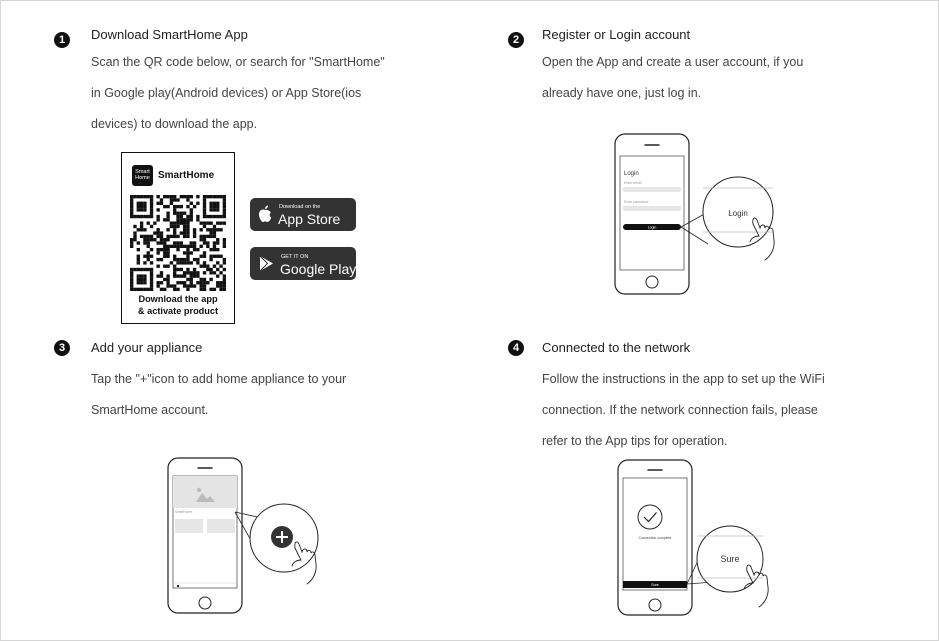  Describe the element at coordinates (652, 208) in the screenshot. I see `password-field` at that location.